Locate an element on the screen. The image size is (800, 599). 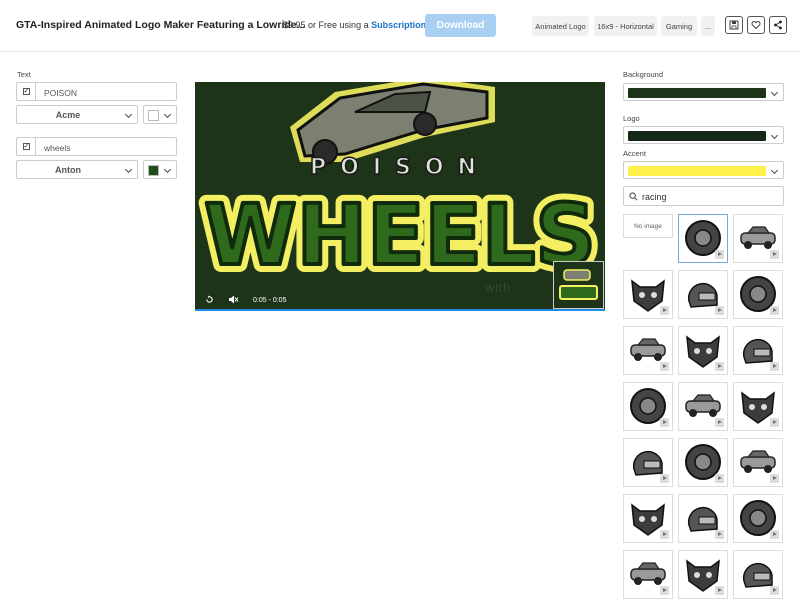
template-buggy-driver is located at coordinates (758, 462).